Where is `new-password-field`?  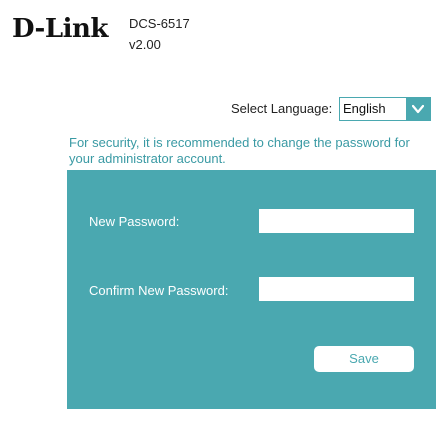 new-password-field is located at coordinates (336, 221).